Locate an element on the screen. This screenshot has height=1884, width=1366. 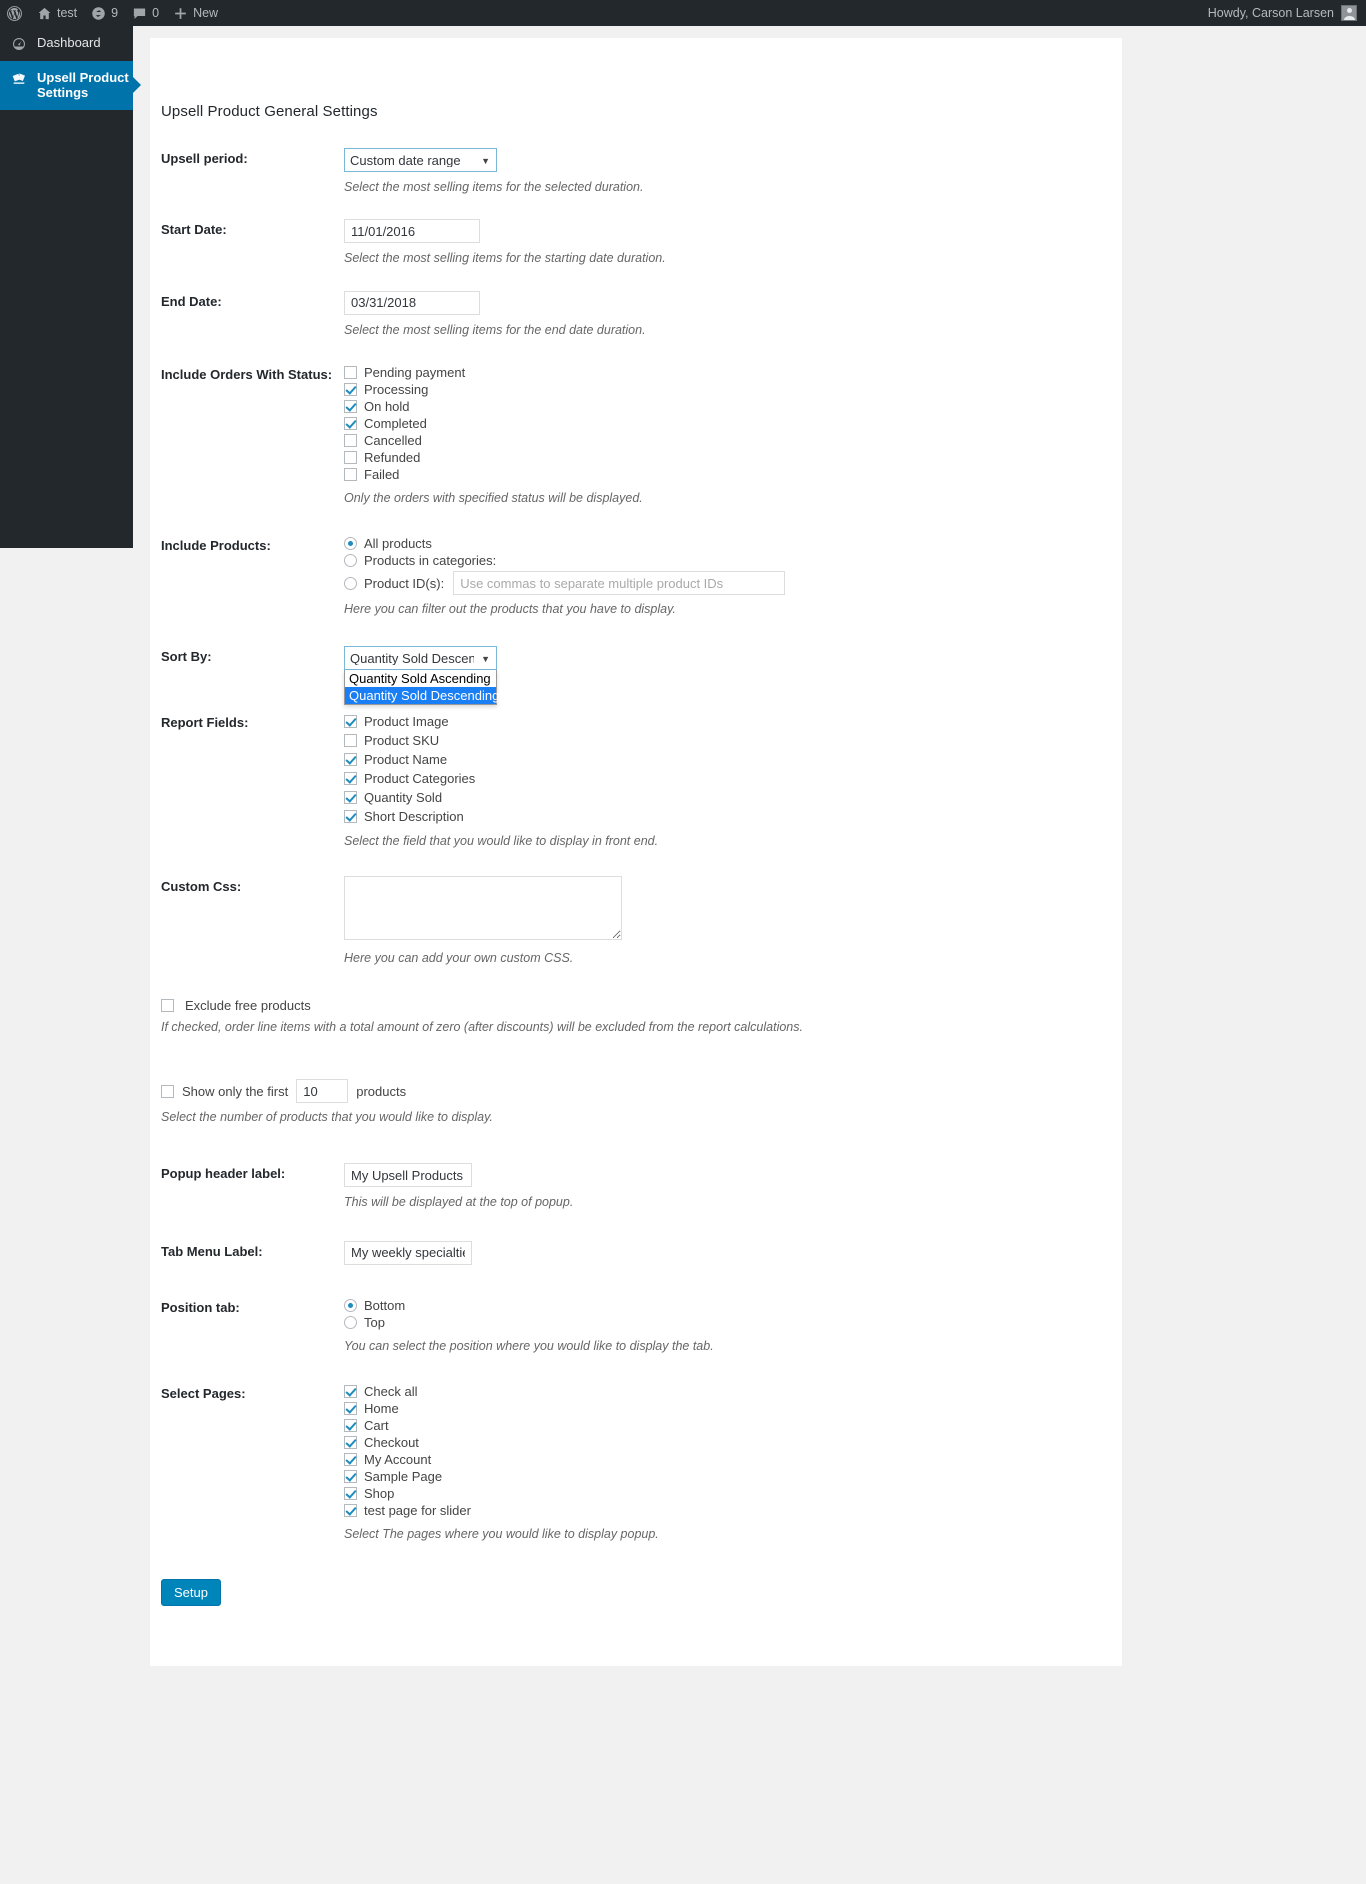
label-order-status: Include Orders With Status: is located at coordinates (247, 374).